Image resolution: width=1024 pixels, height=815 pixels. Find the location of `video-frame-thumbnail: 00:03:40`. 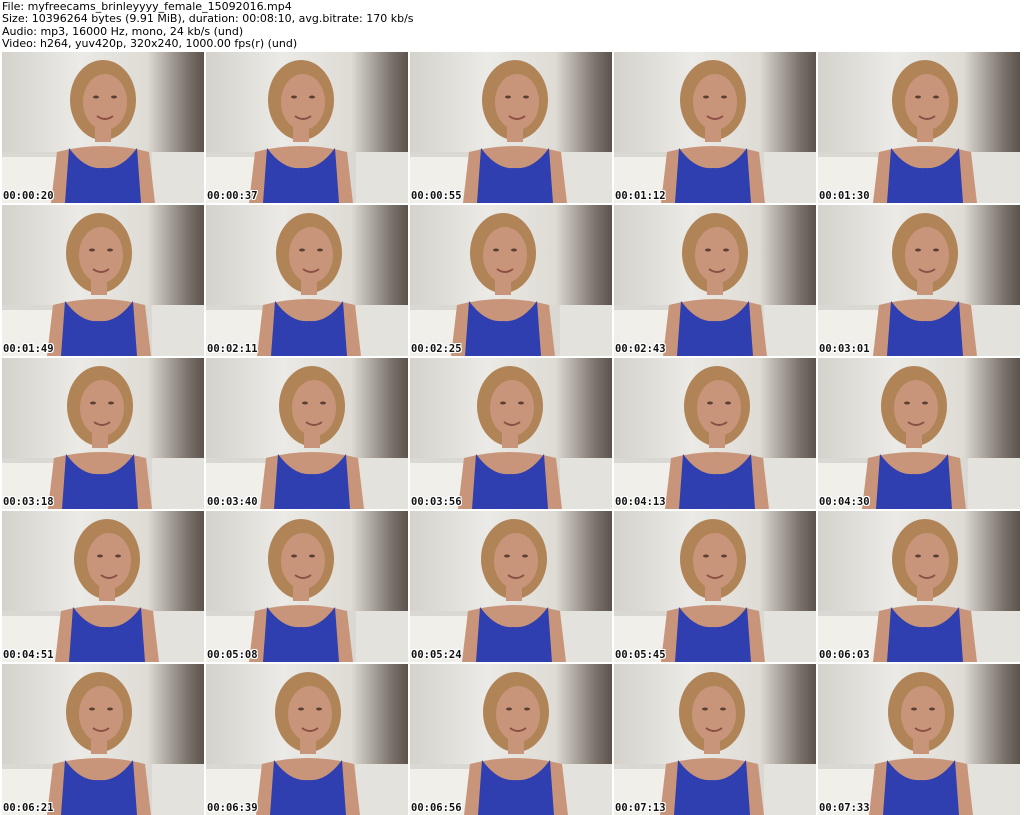

video-frame-thumbnail: 00:03:40 is located at coordinates (307, 433).